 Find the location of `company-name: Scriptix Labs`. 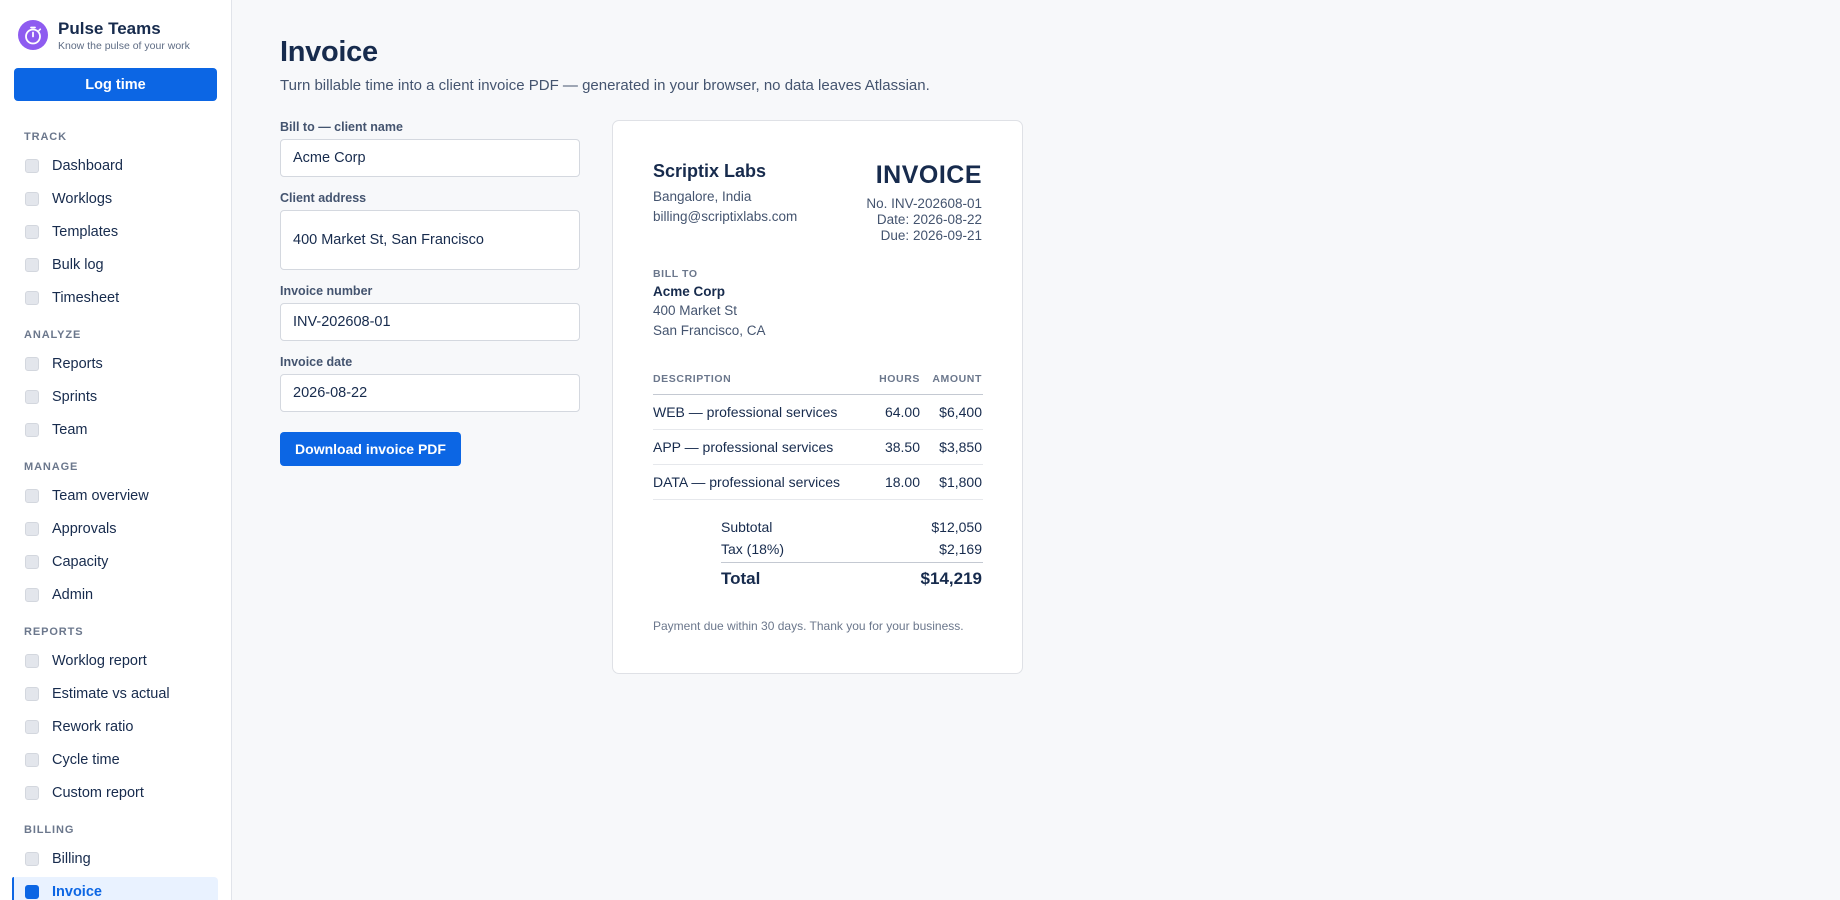

company-name: Scriptix Labs is located at coordinates (710, 171).